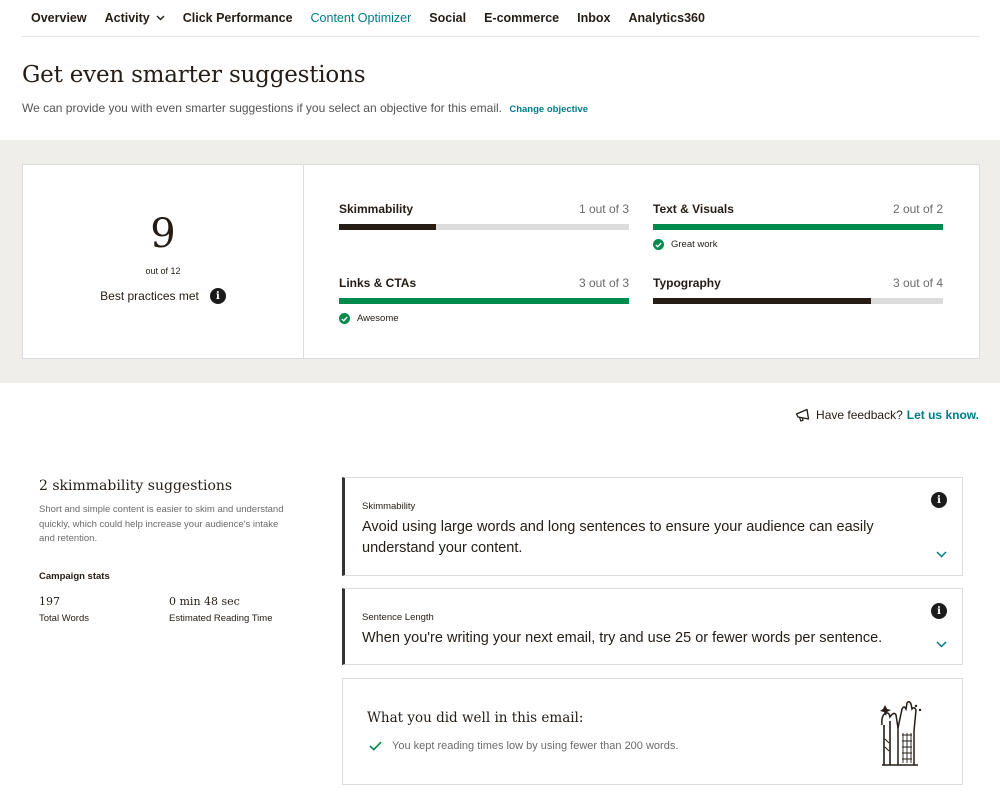 Image resolution: width=1000 pixels, height=800 pixels. I want to click on stat-reading-time: 0 min 48 sec Estimated Reading Time, so click(221, 609).